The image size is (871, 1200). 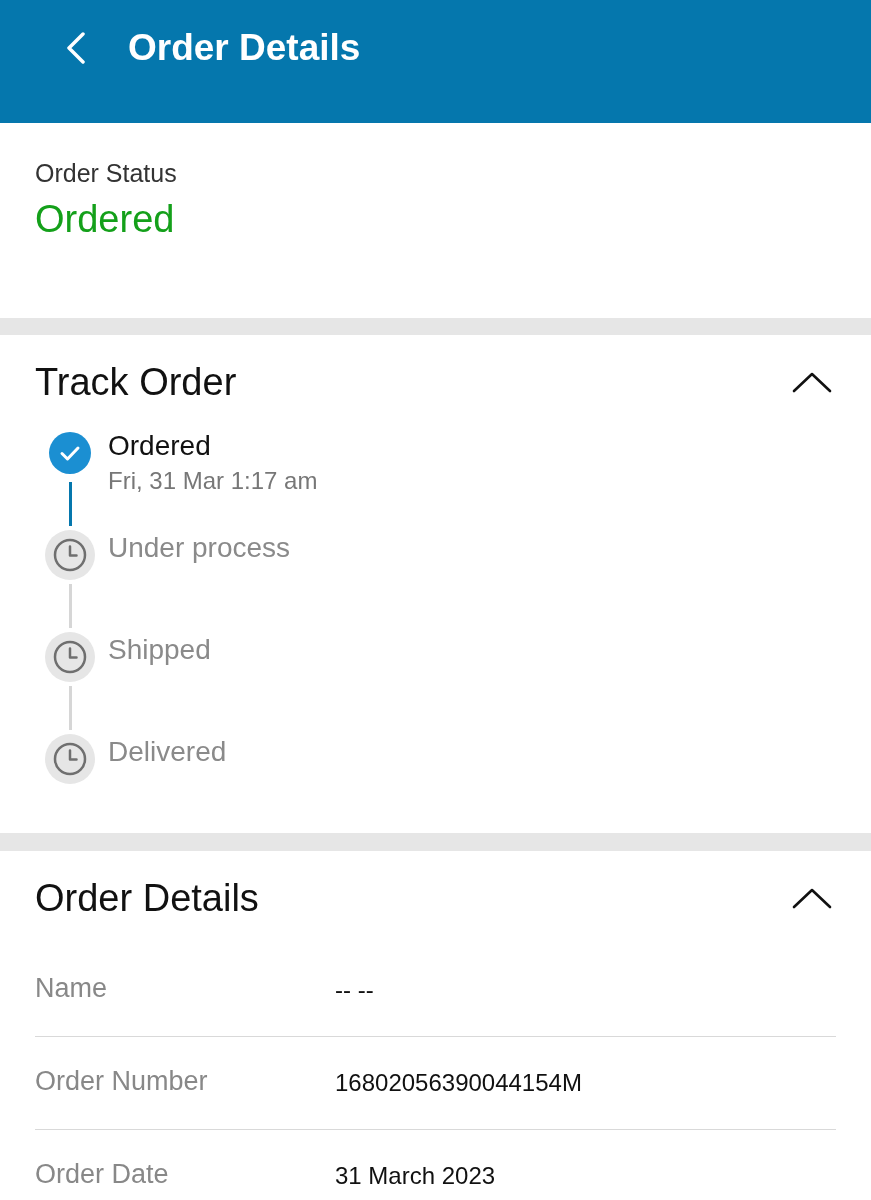 I want to click on detail-value: 16802056390044154M, so click(x=458, y=1083).